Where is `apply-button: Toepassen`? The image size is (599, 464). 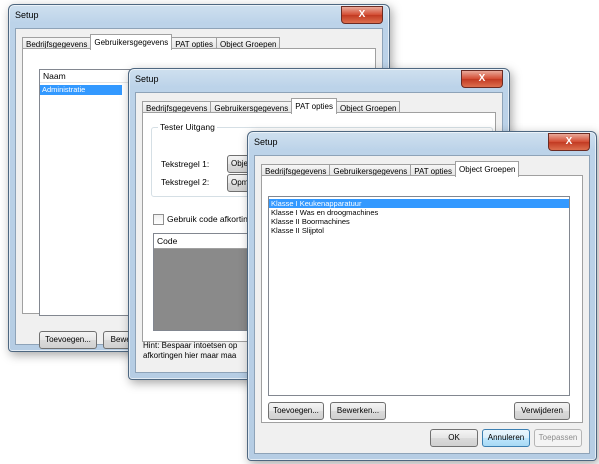 apply-button: Toepassen is located at coordinates (558, 438).